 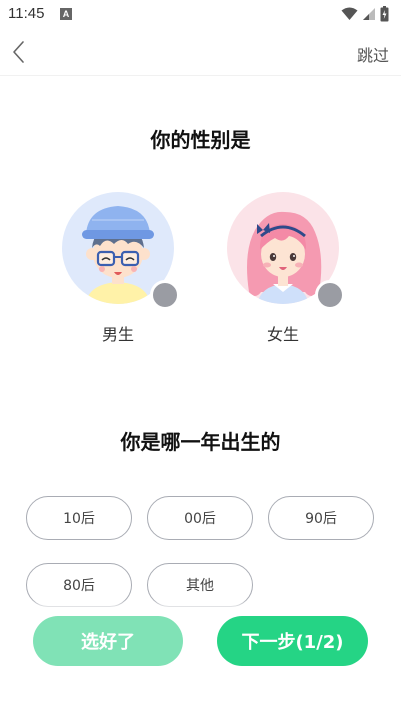 What do you see at coordinates (384, 14) in the screenshot?
I see `battery-icon` at bounding box center [384, 14].